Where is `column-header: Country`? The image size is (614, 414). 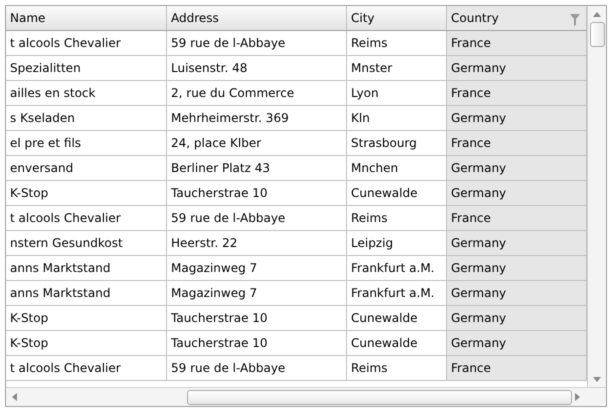 column-header: Country is located at coordinates (517, 18).